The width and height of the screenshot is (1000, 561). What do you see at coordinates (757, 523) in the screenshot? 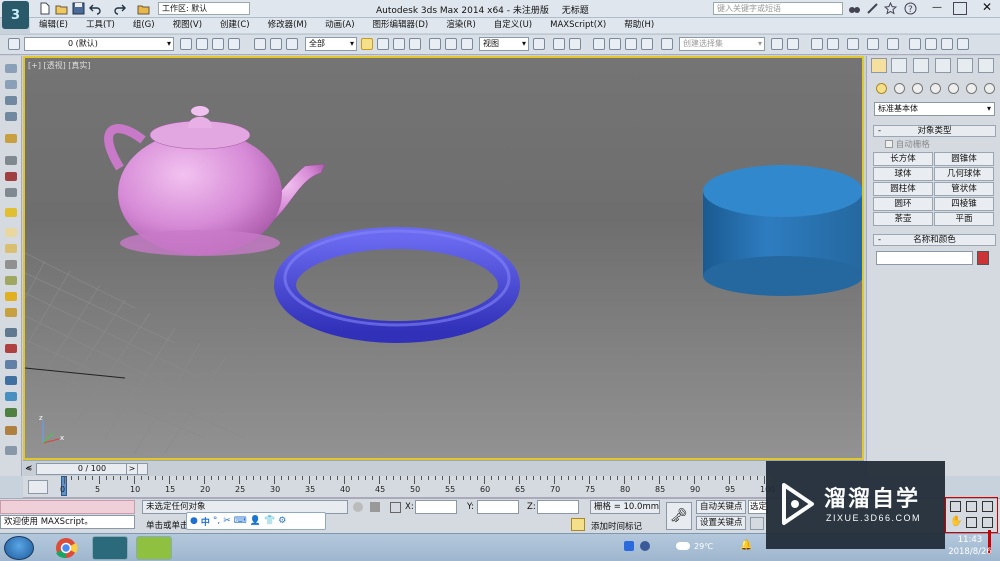
I see `key-filters-icon` at bounding box center [757, 523].